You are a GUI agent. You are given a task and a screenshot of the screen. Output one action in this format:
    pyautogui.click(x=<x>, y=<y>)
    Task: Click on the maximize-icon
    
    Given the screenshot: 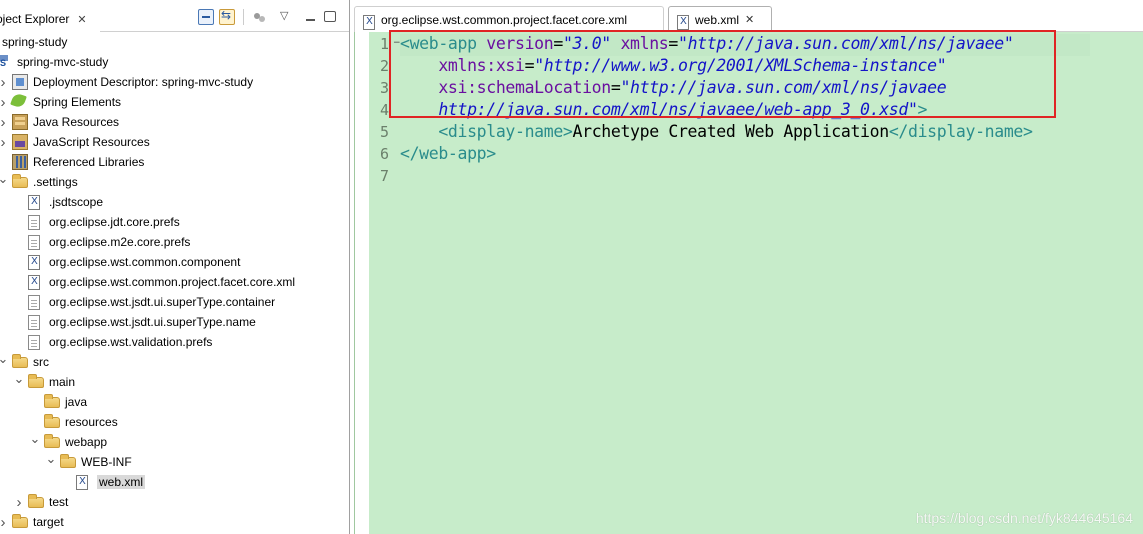 What is the action you would take?
    pyautogui.click(x=330, y=16)
    